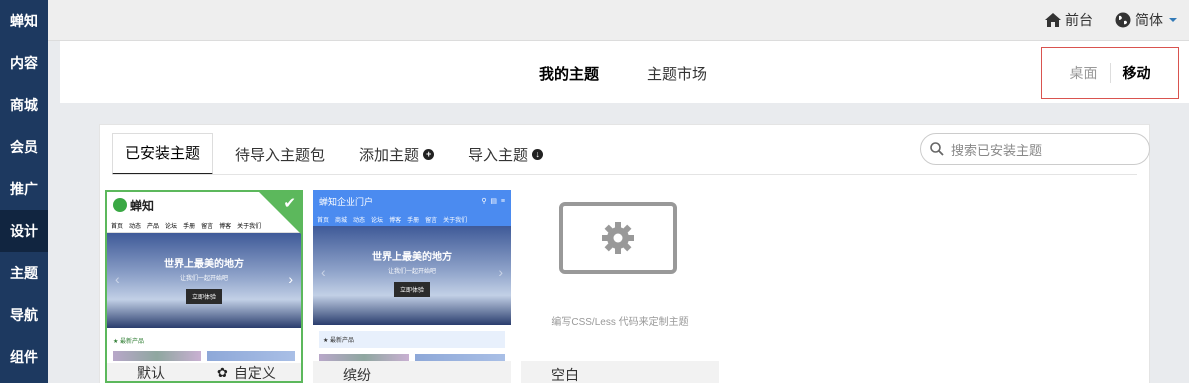  I want to click on preview-swatches, so click(412, 354).